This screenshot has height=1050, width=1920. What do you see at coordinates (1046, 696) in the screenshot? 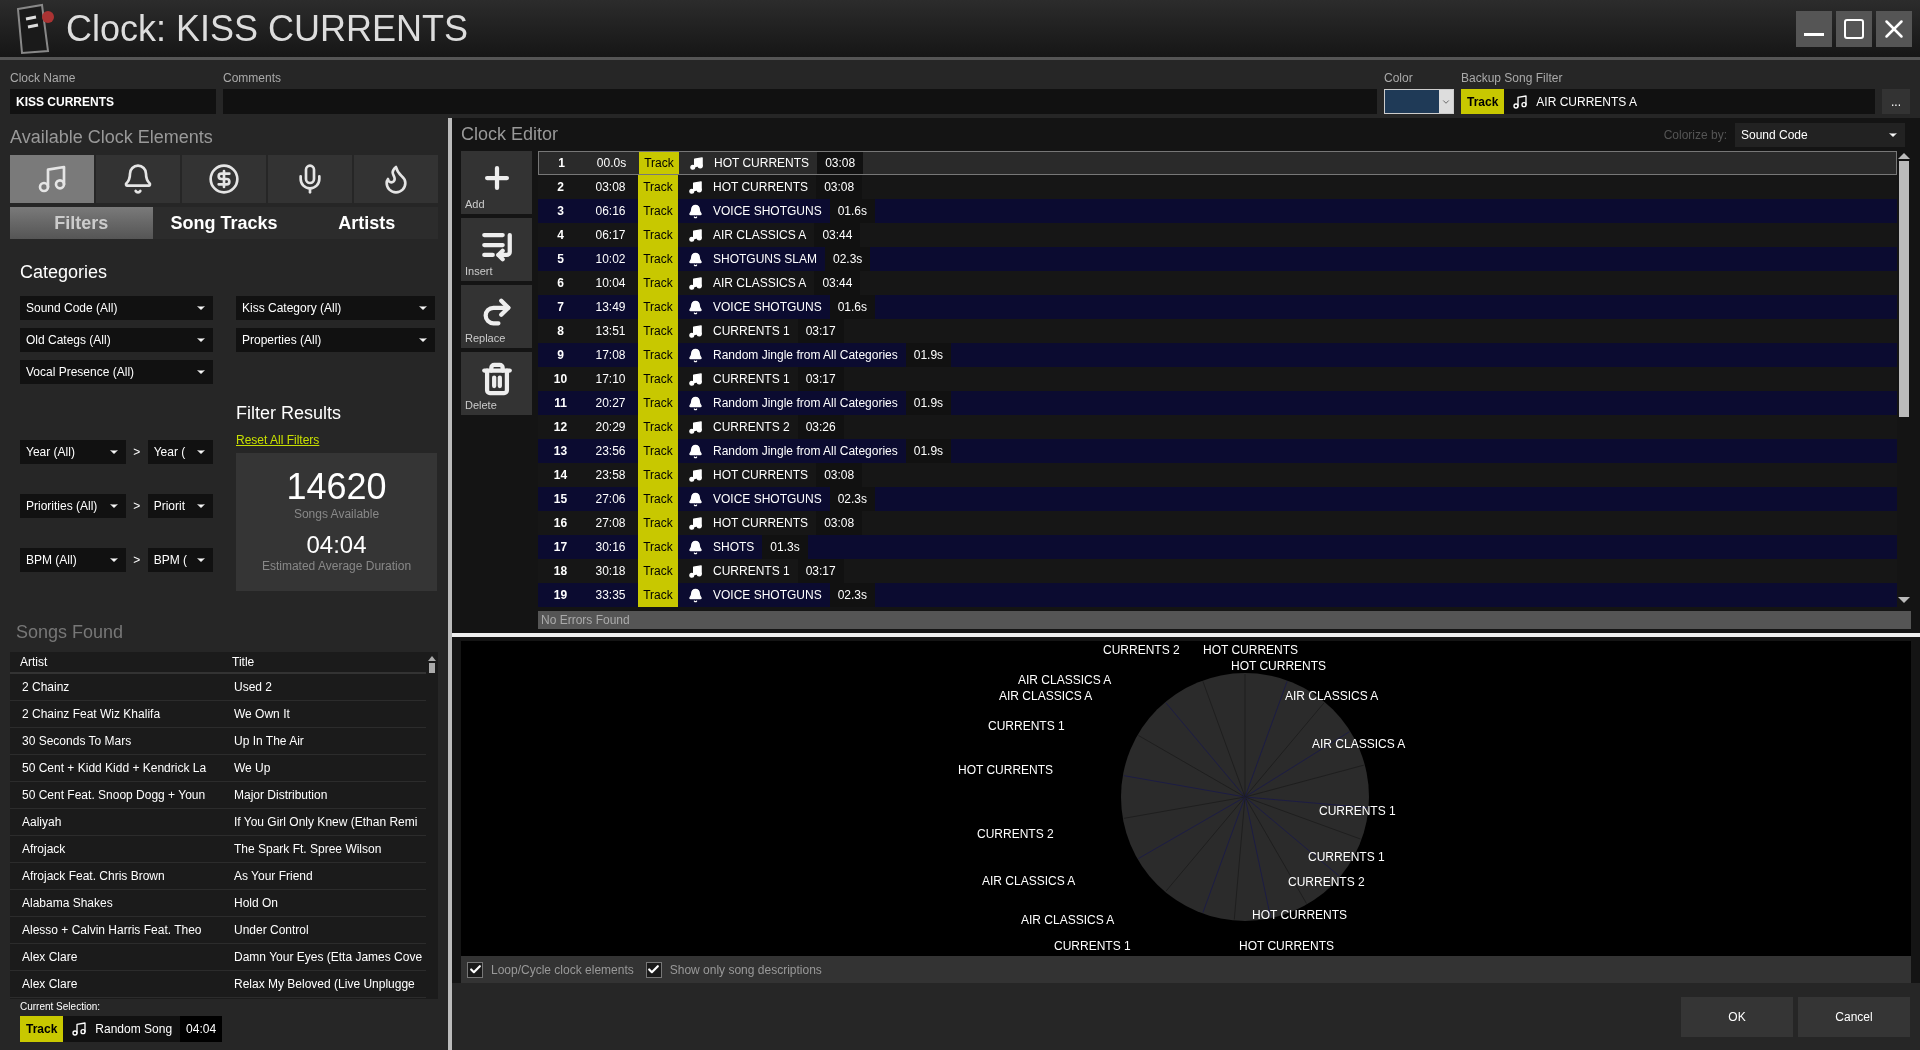
I see `pie-slice-label: AIR CLASSICS A` at bounding box center [1046, 696].